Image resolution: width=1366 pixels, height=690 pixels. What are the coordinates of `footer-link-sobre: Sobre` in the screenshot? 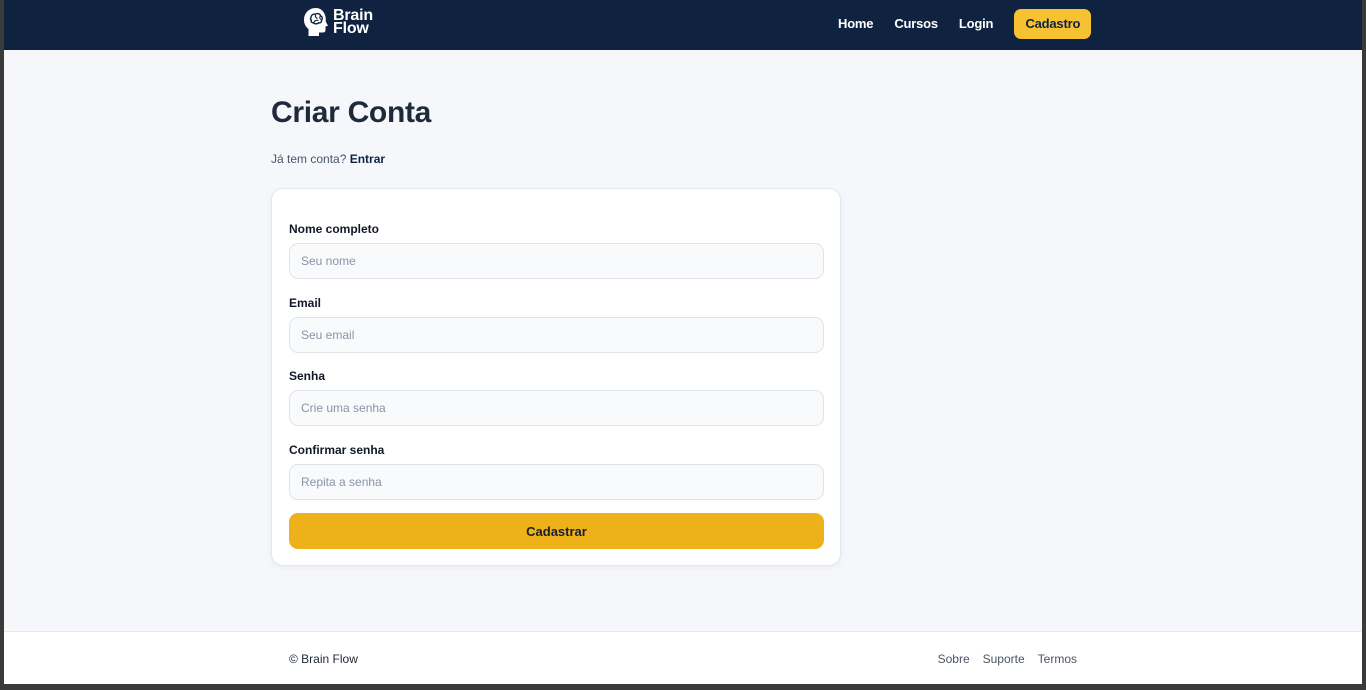 It's located at (954, 659).